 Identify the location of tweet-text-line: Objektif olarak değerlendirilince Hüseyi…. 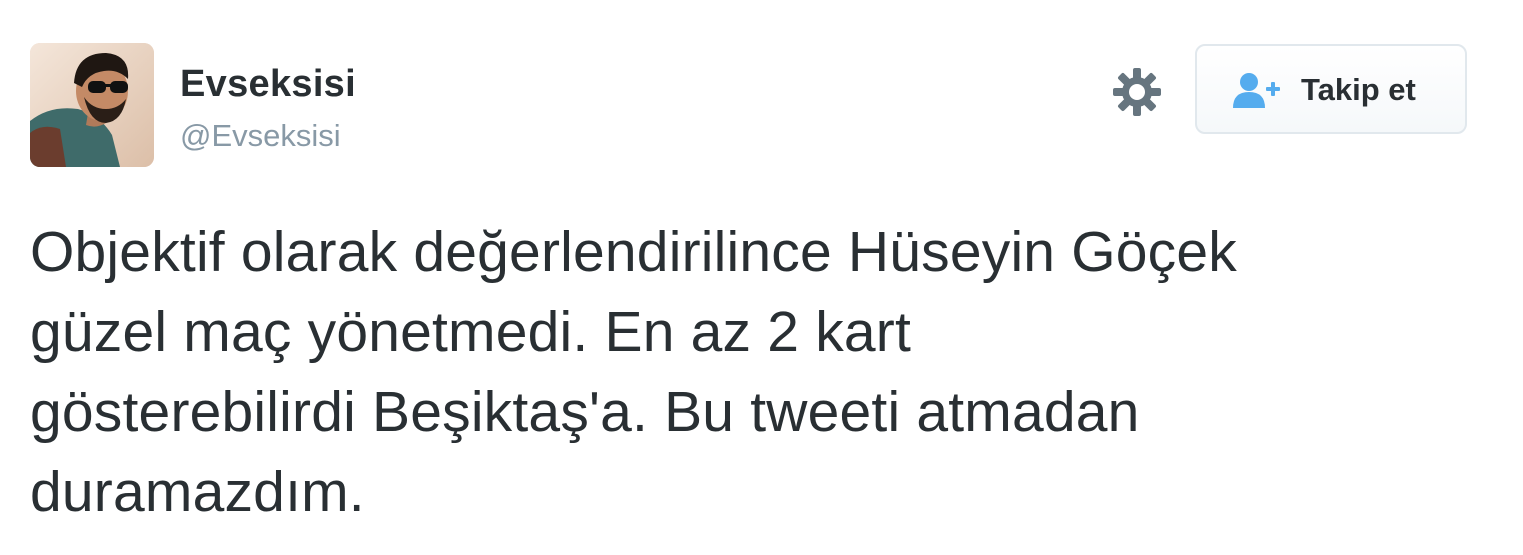
(633, 252).